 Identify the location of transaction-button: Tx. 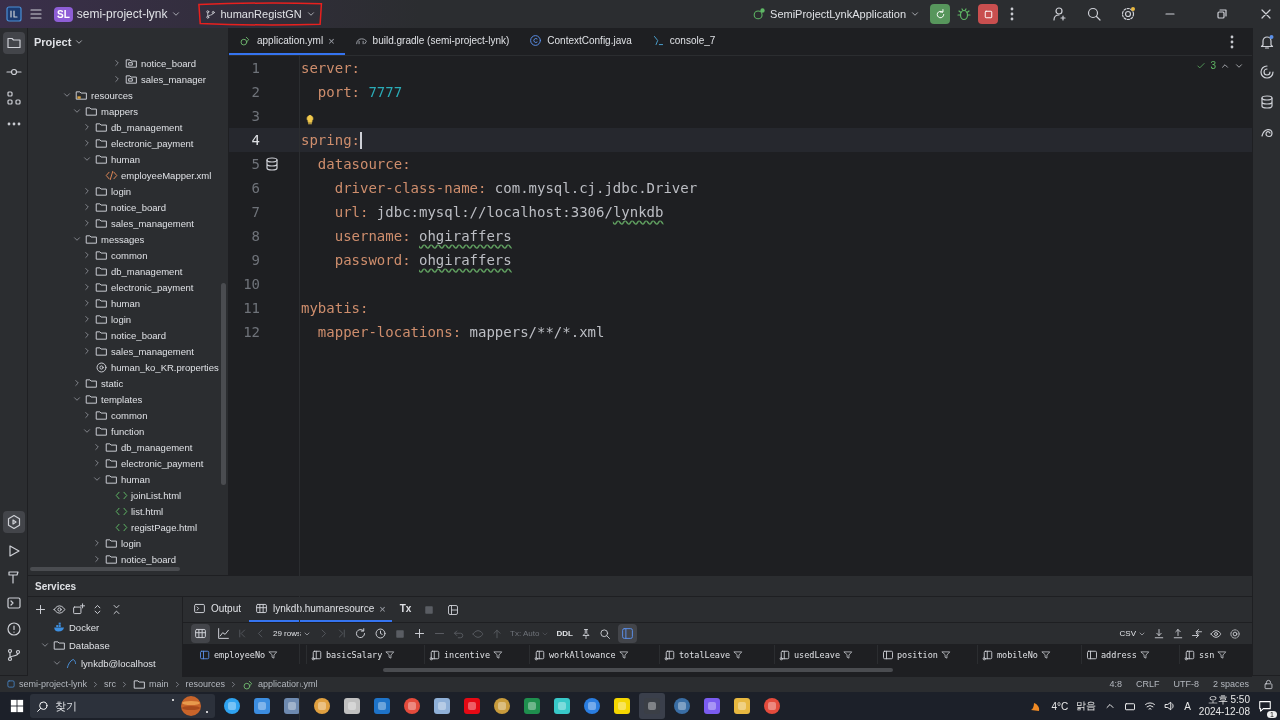
(405, 609).